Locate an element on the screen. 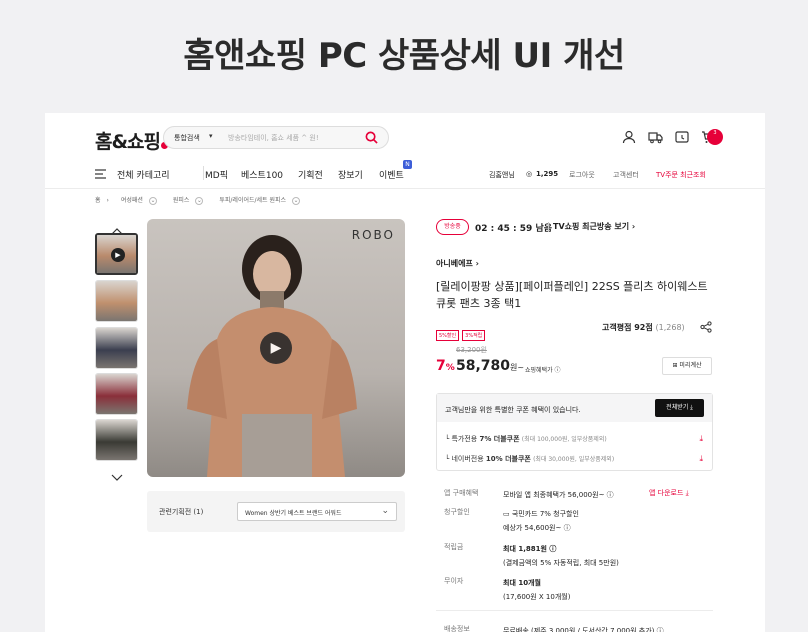 The image size is (808, 632). customer-rating: 고객평점 92점 (1,268) is located at coordinates (643, 327).